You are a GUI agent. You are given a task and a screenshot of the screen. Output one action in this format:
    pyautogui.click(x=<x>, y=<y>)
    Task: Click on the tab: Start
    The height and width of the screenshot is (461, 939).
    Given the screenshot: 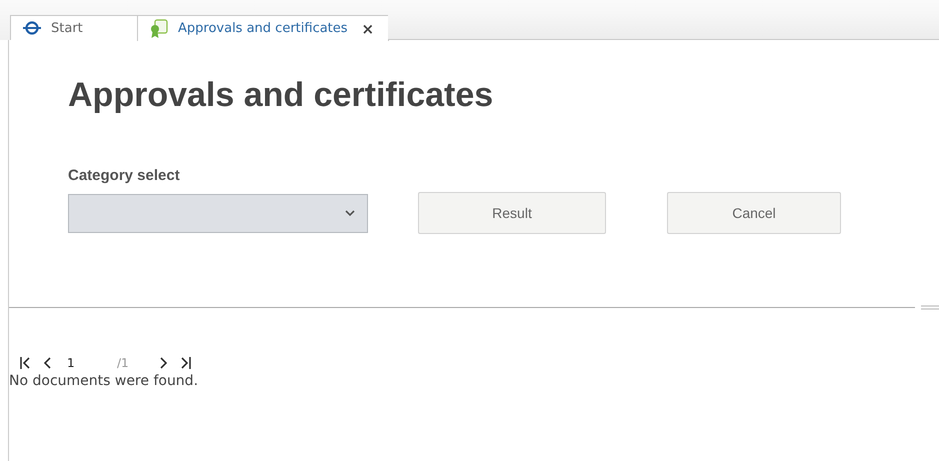 What is the action you would take?
    pyautogui.click(x=74, y=27)
    